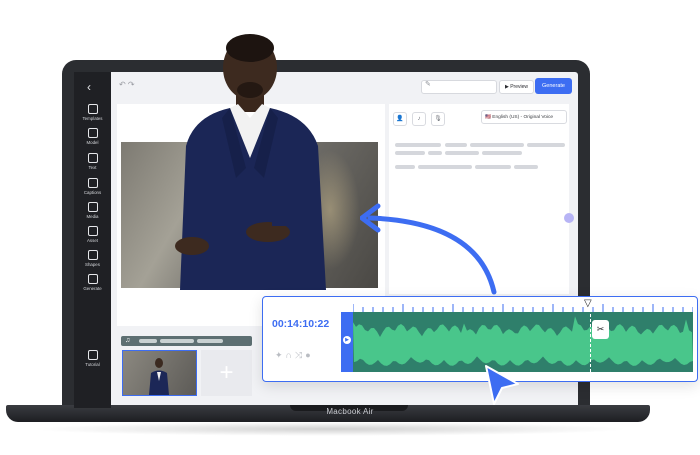  What do you see at coordinates (438, 119) in the screenshot?
I see `mic-tab-icon: 🎙` at bounding box center [438, 119].